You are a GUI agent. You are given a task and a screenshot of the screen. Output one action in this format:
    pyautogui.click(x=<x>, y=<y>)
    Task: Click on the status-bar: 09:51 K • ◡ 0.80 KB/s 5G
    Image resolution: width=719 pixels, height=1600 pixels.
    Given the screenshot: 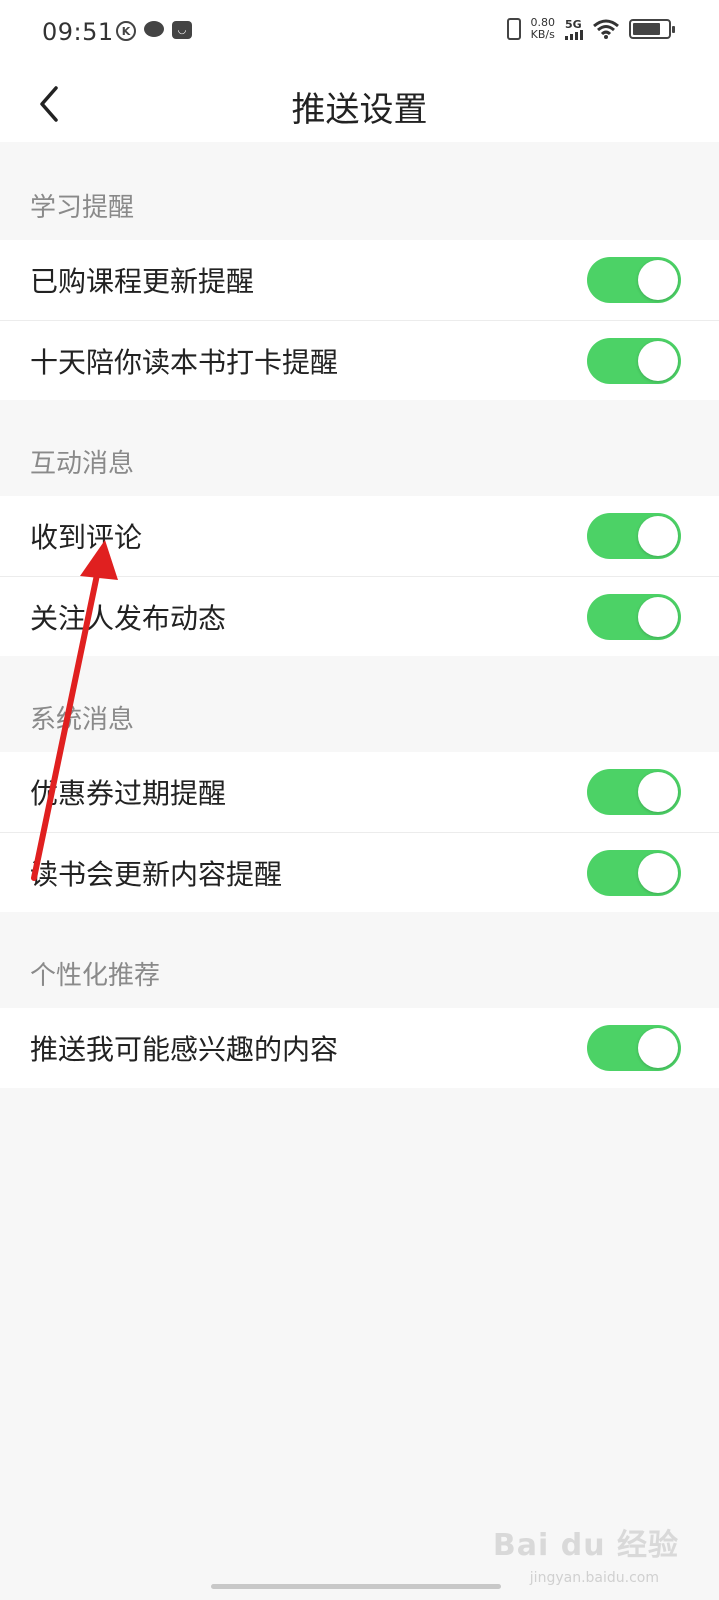 What is the action you would take?
    pyautogui.click(x=359, y=32)
    